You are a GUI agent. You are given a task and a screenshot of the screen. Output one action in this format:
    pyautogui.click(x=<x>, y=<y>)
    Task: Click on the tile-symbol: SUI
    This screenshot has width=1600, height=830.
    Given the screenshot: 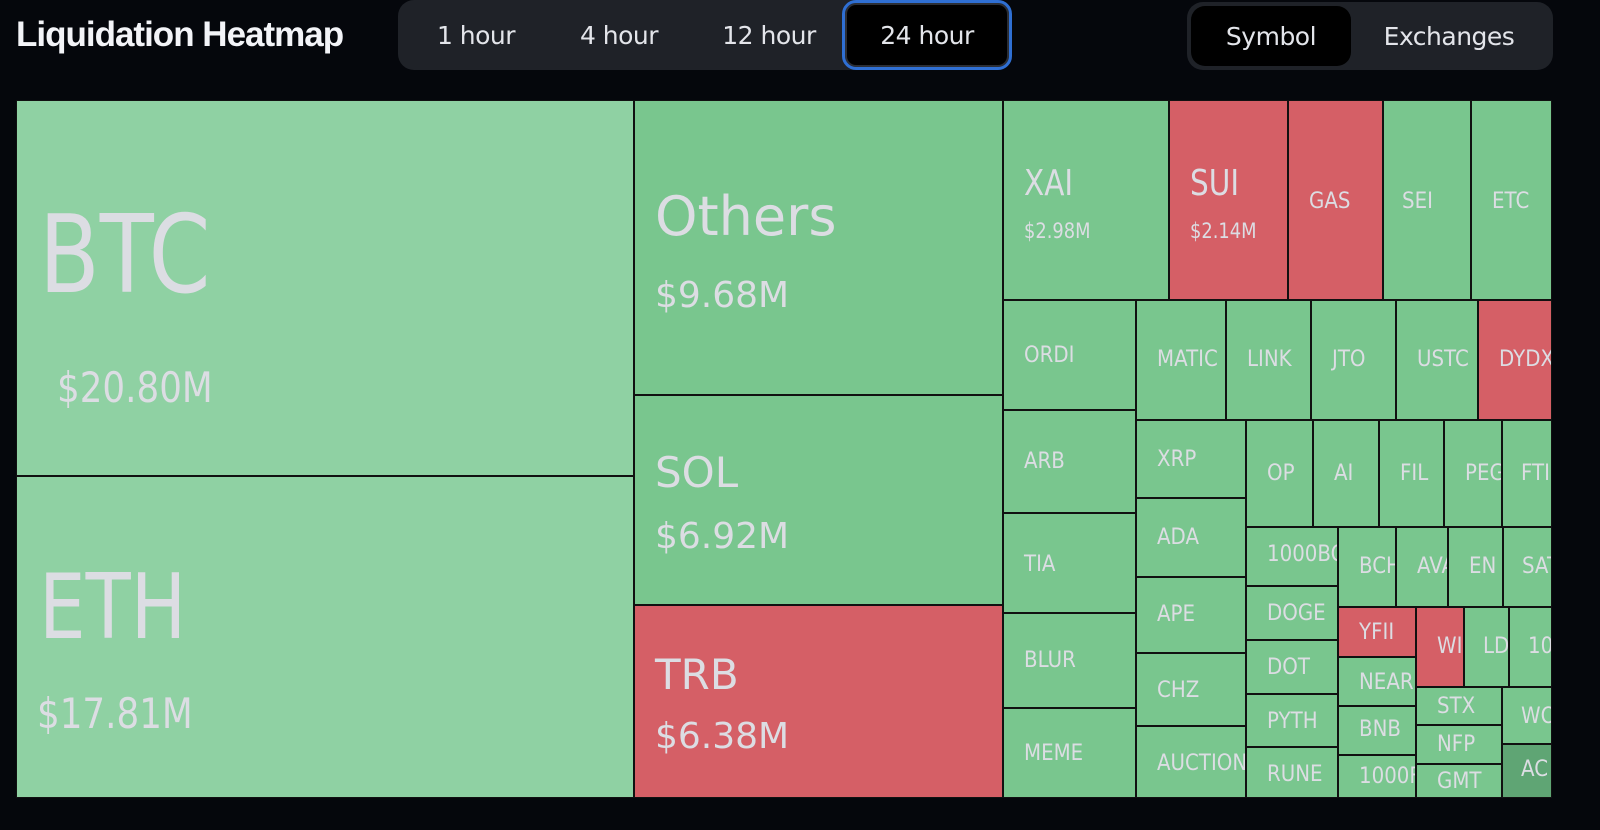 What is the action you would take?
    pyautogui.click(x=1215, y=183)
    